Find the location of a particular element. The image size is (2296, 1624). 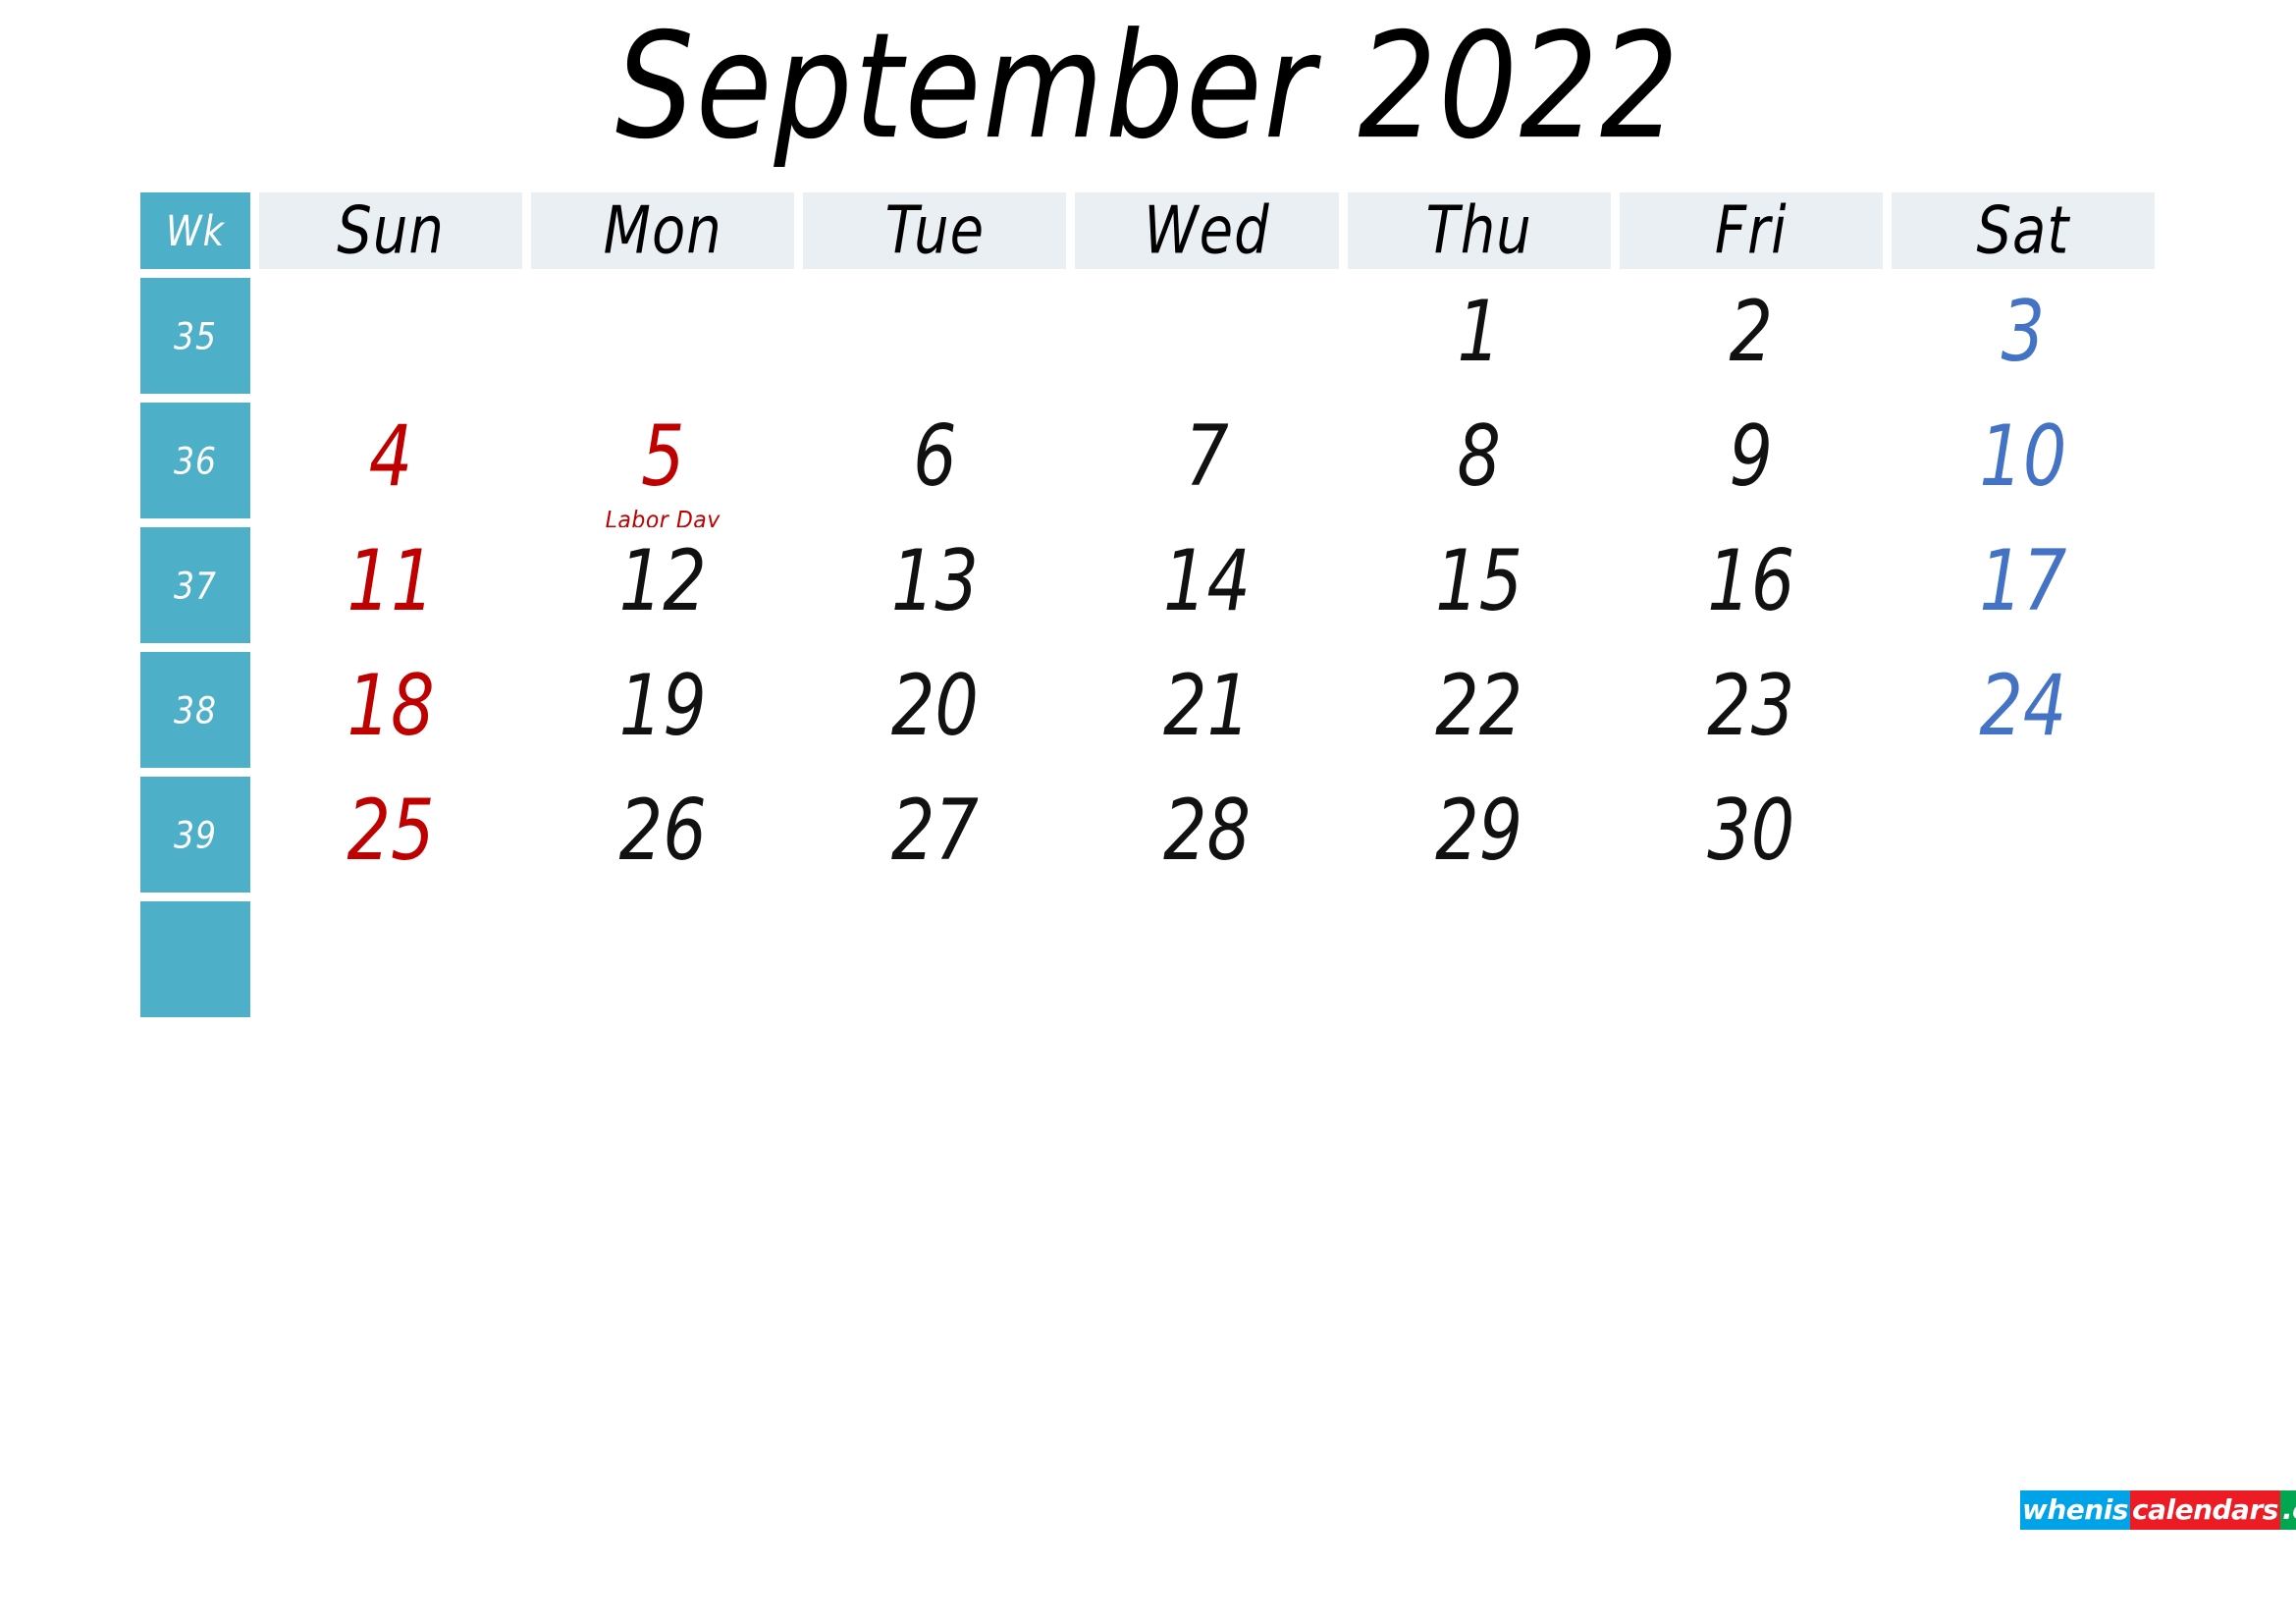

calendar-day-cell: 4 is located at coordinates (391, 460).